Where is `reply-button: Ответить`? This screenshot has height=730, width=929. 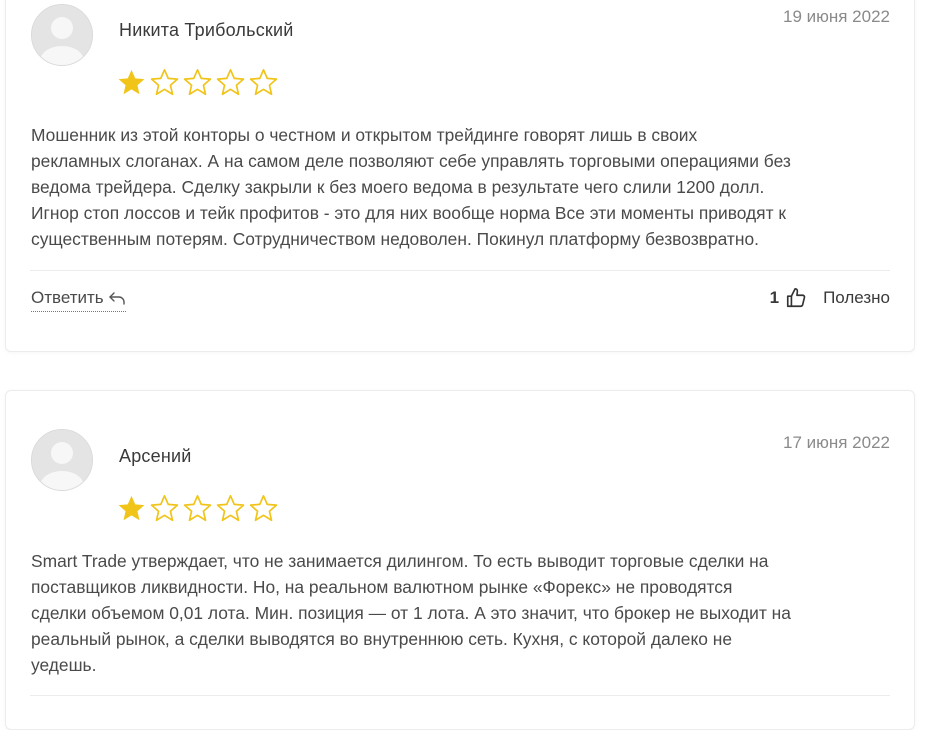
reply-button: Ответить is located at coordinates (78, 300).